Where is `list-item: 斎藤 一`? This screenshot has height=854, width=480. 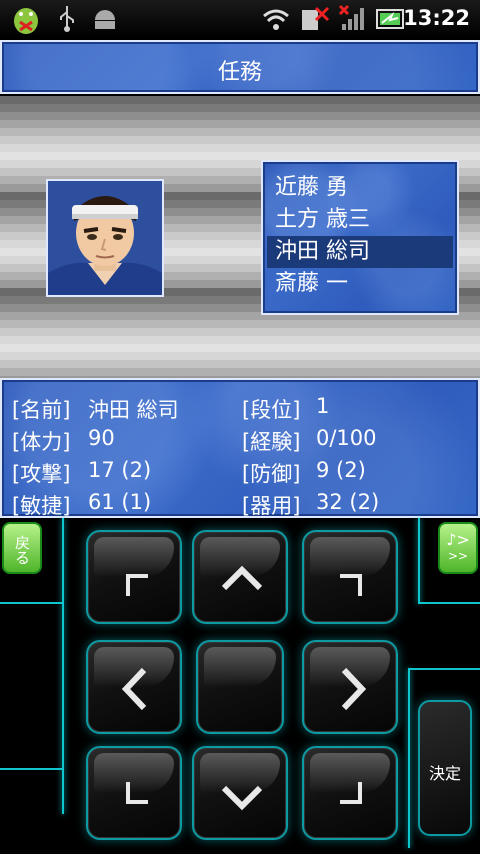 list-item: 斎藤 一 is located at coordinates (360, 284).